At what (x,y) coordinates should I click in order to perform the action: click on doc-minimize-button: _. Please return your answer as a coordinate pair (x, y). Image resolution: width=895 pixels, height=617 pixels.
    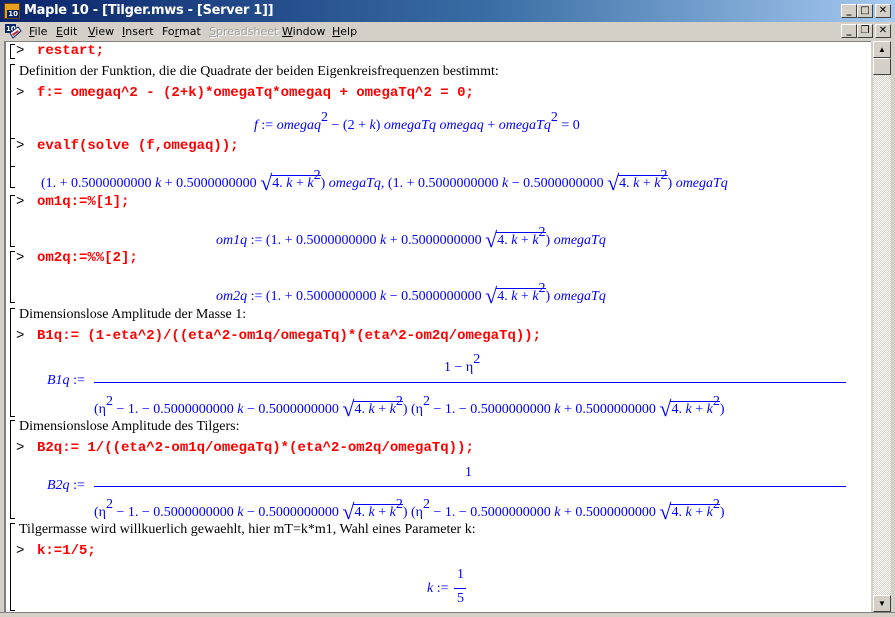
    Looking at the image, I should click on (849, 31).